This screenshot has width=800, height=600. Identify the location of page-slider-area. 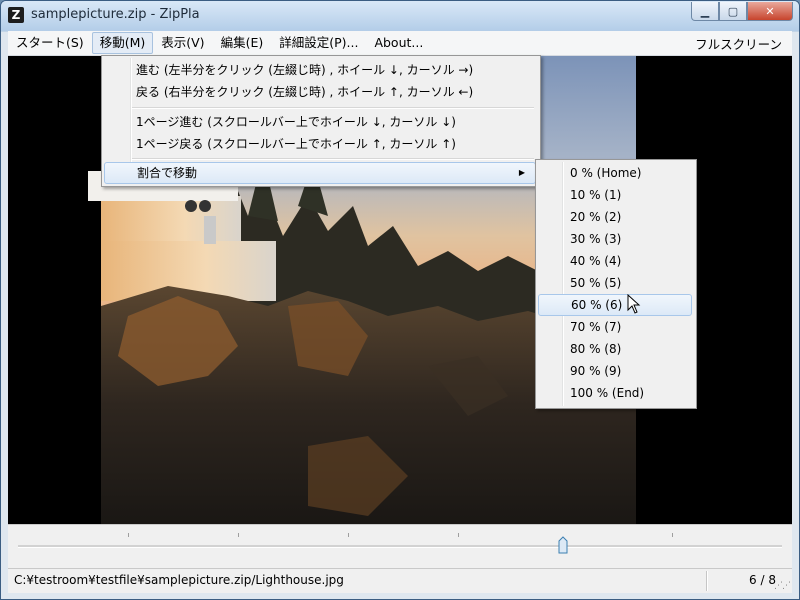
(400, 546).